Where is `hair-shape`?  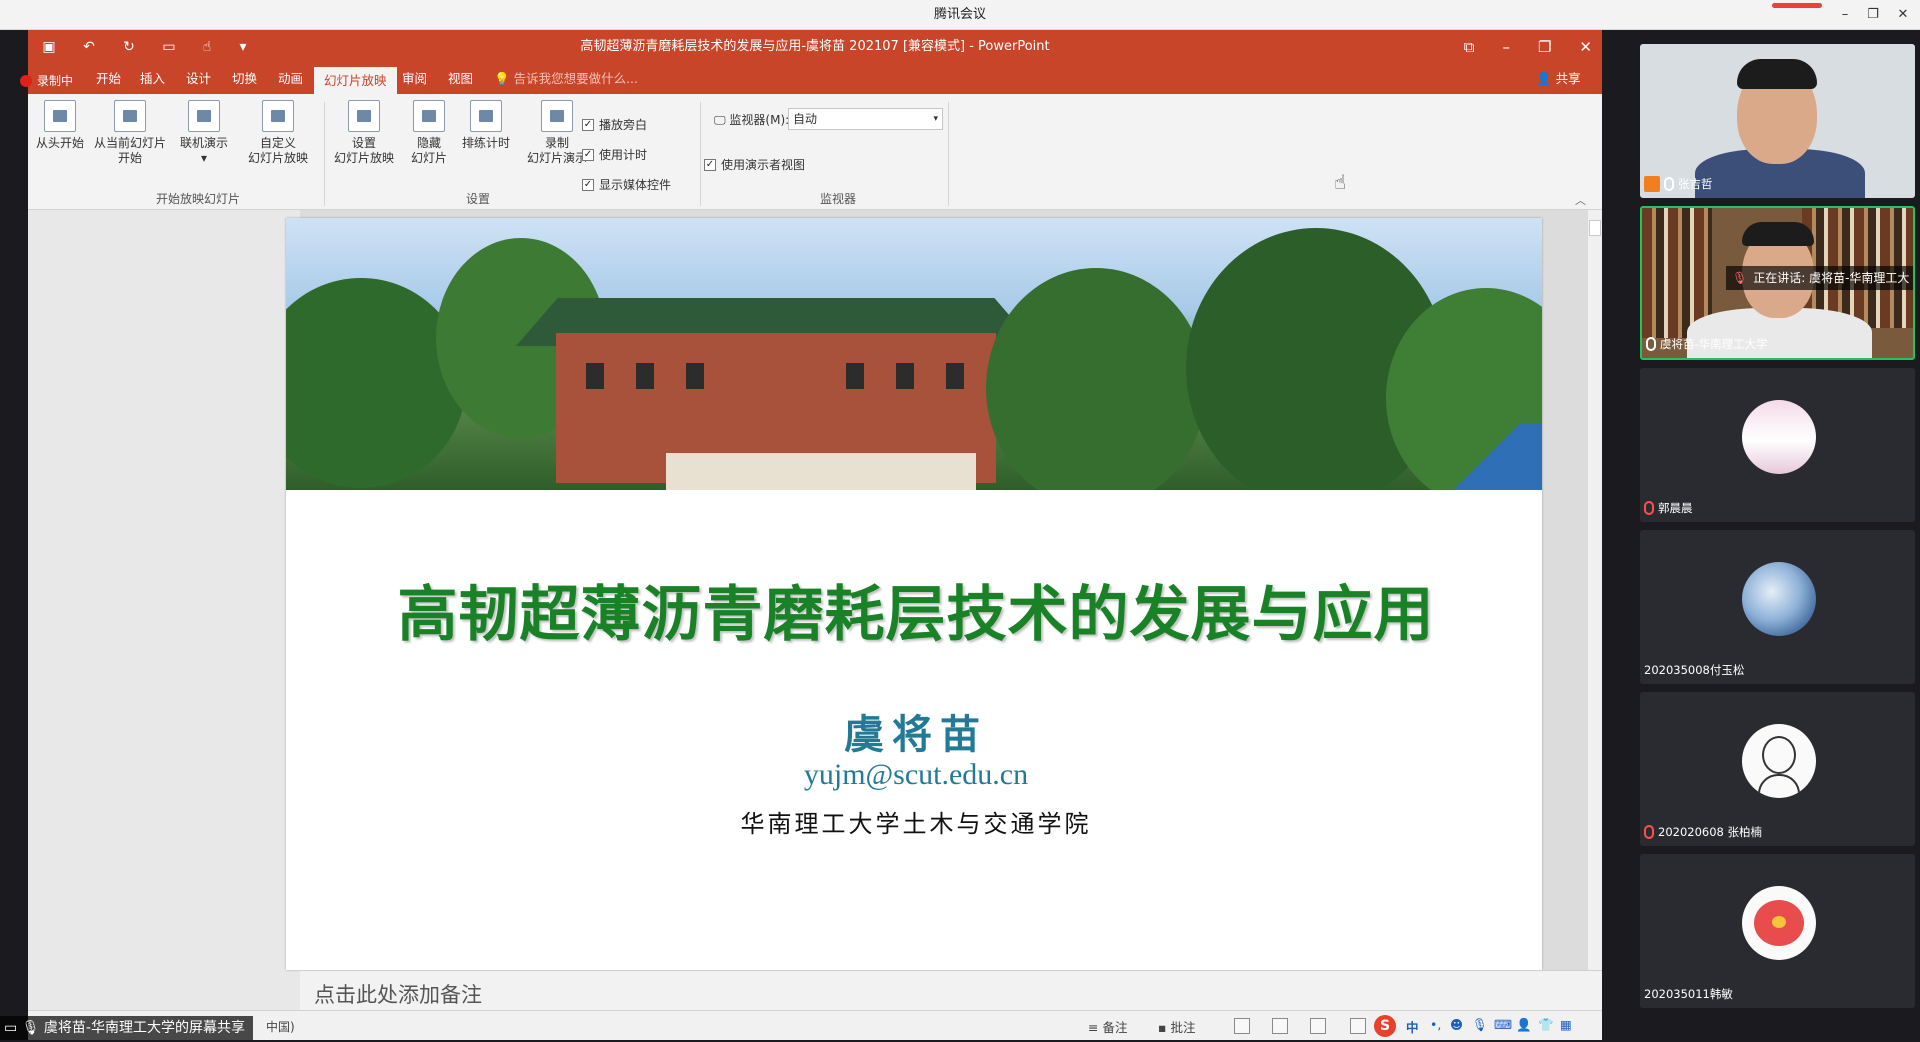
hair-shape is located at coordinates (1777, 74).